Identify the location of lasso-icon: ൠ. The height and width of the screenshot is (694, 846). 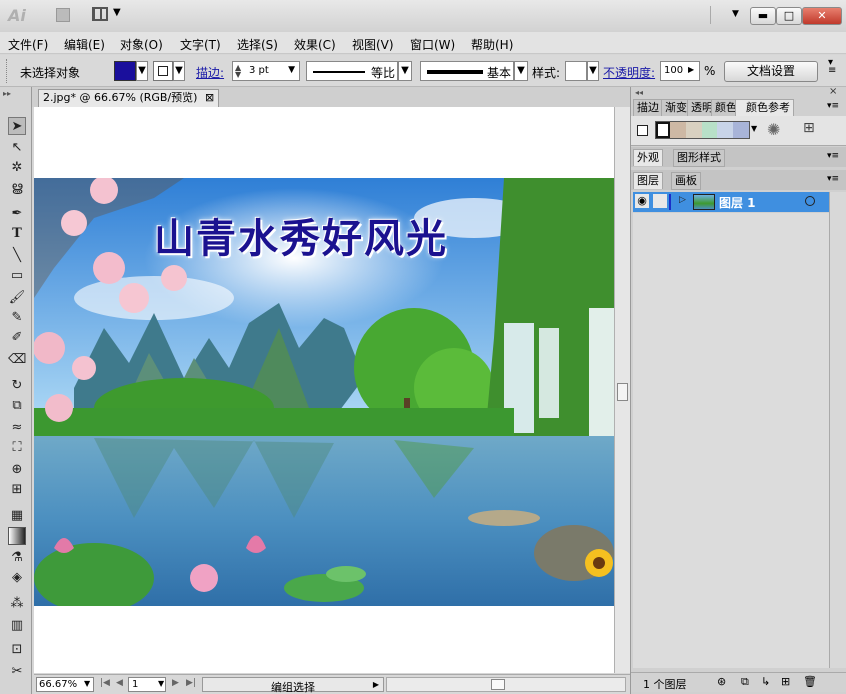
(17, 188).